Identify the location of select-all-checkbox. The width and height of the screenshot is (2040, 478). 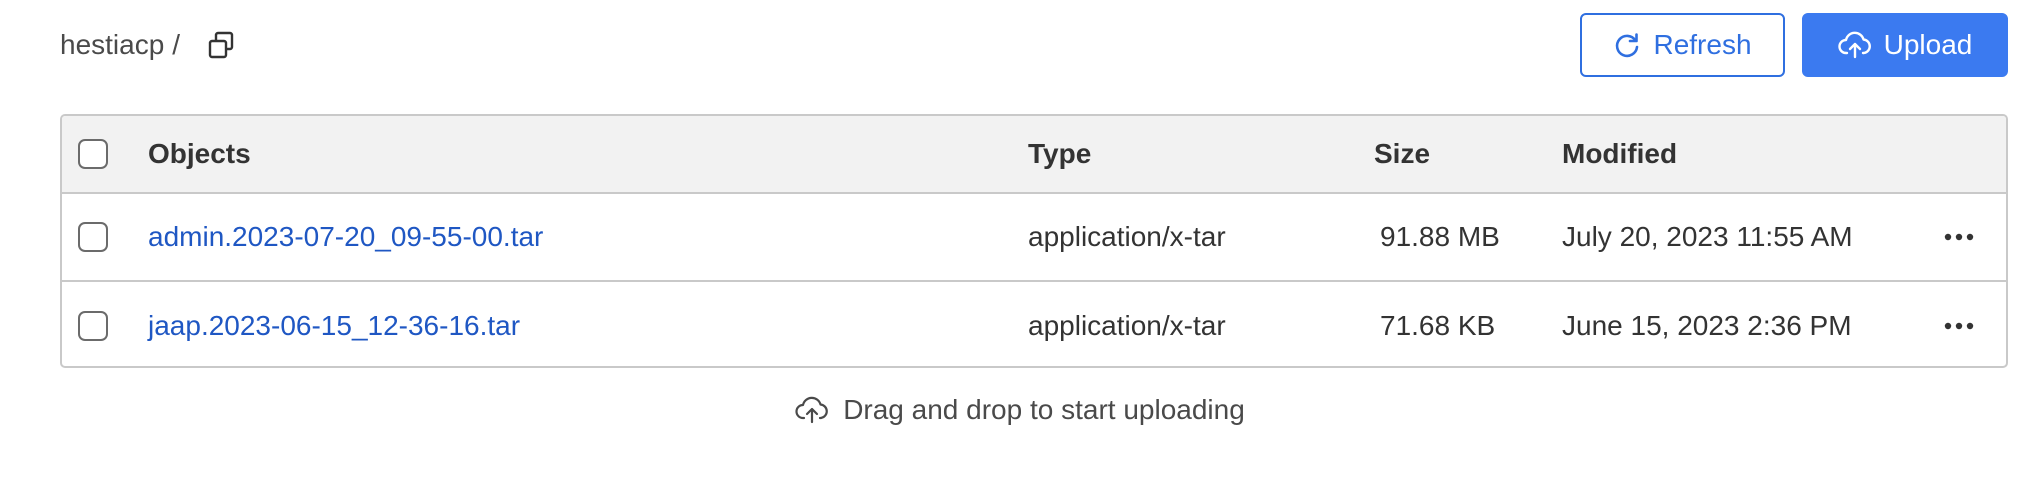
(93, 154).